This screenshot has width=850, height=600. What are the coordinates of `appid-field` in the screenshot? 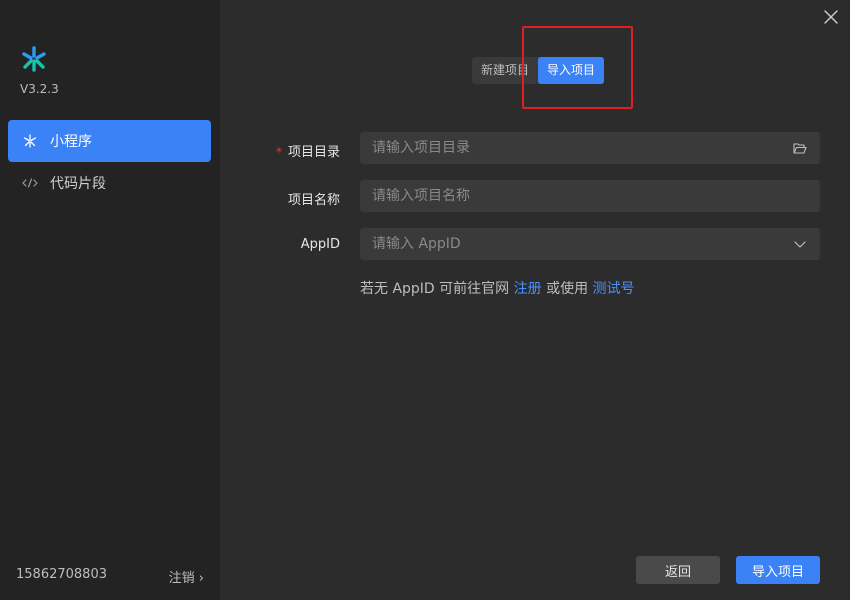 It's located at (590, 244).